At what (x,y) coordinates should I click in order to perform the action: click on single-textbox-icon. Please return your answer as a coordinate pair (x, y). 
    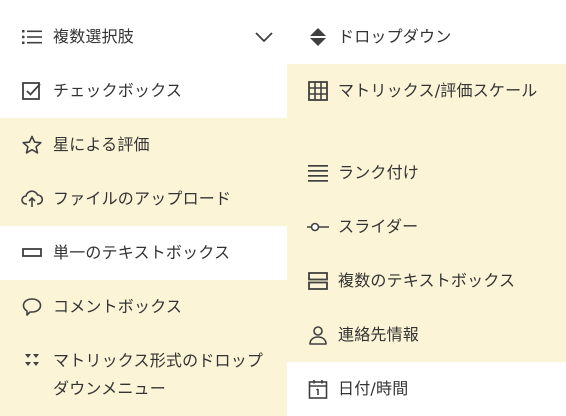
    Looking at the image, I should click on (32, 253).